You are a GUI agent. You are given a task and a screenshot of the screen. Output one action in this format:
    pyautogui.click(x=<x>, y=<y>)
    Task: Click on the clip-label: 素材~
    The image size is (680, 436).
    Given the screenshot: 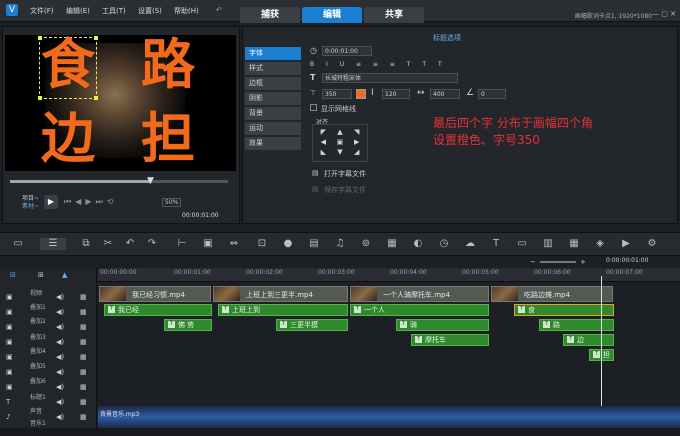 What is the action you would take?
    pyautogui.click(x=30, y=205)
    